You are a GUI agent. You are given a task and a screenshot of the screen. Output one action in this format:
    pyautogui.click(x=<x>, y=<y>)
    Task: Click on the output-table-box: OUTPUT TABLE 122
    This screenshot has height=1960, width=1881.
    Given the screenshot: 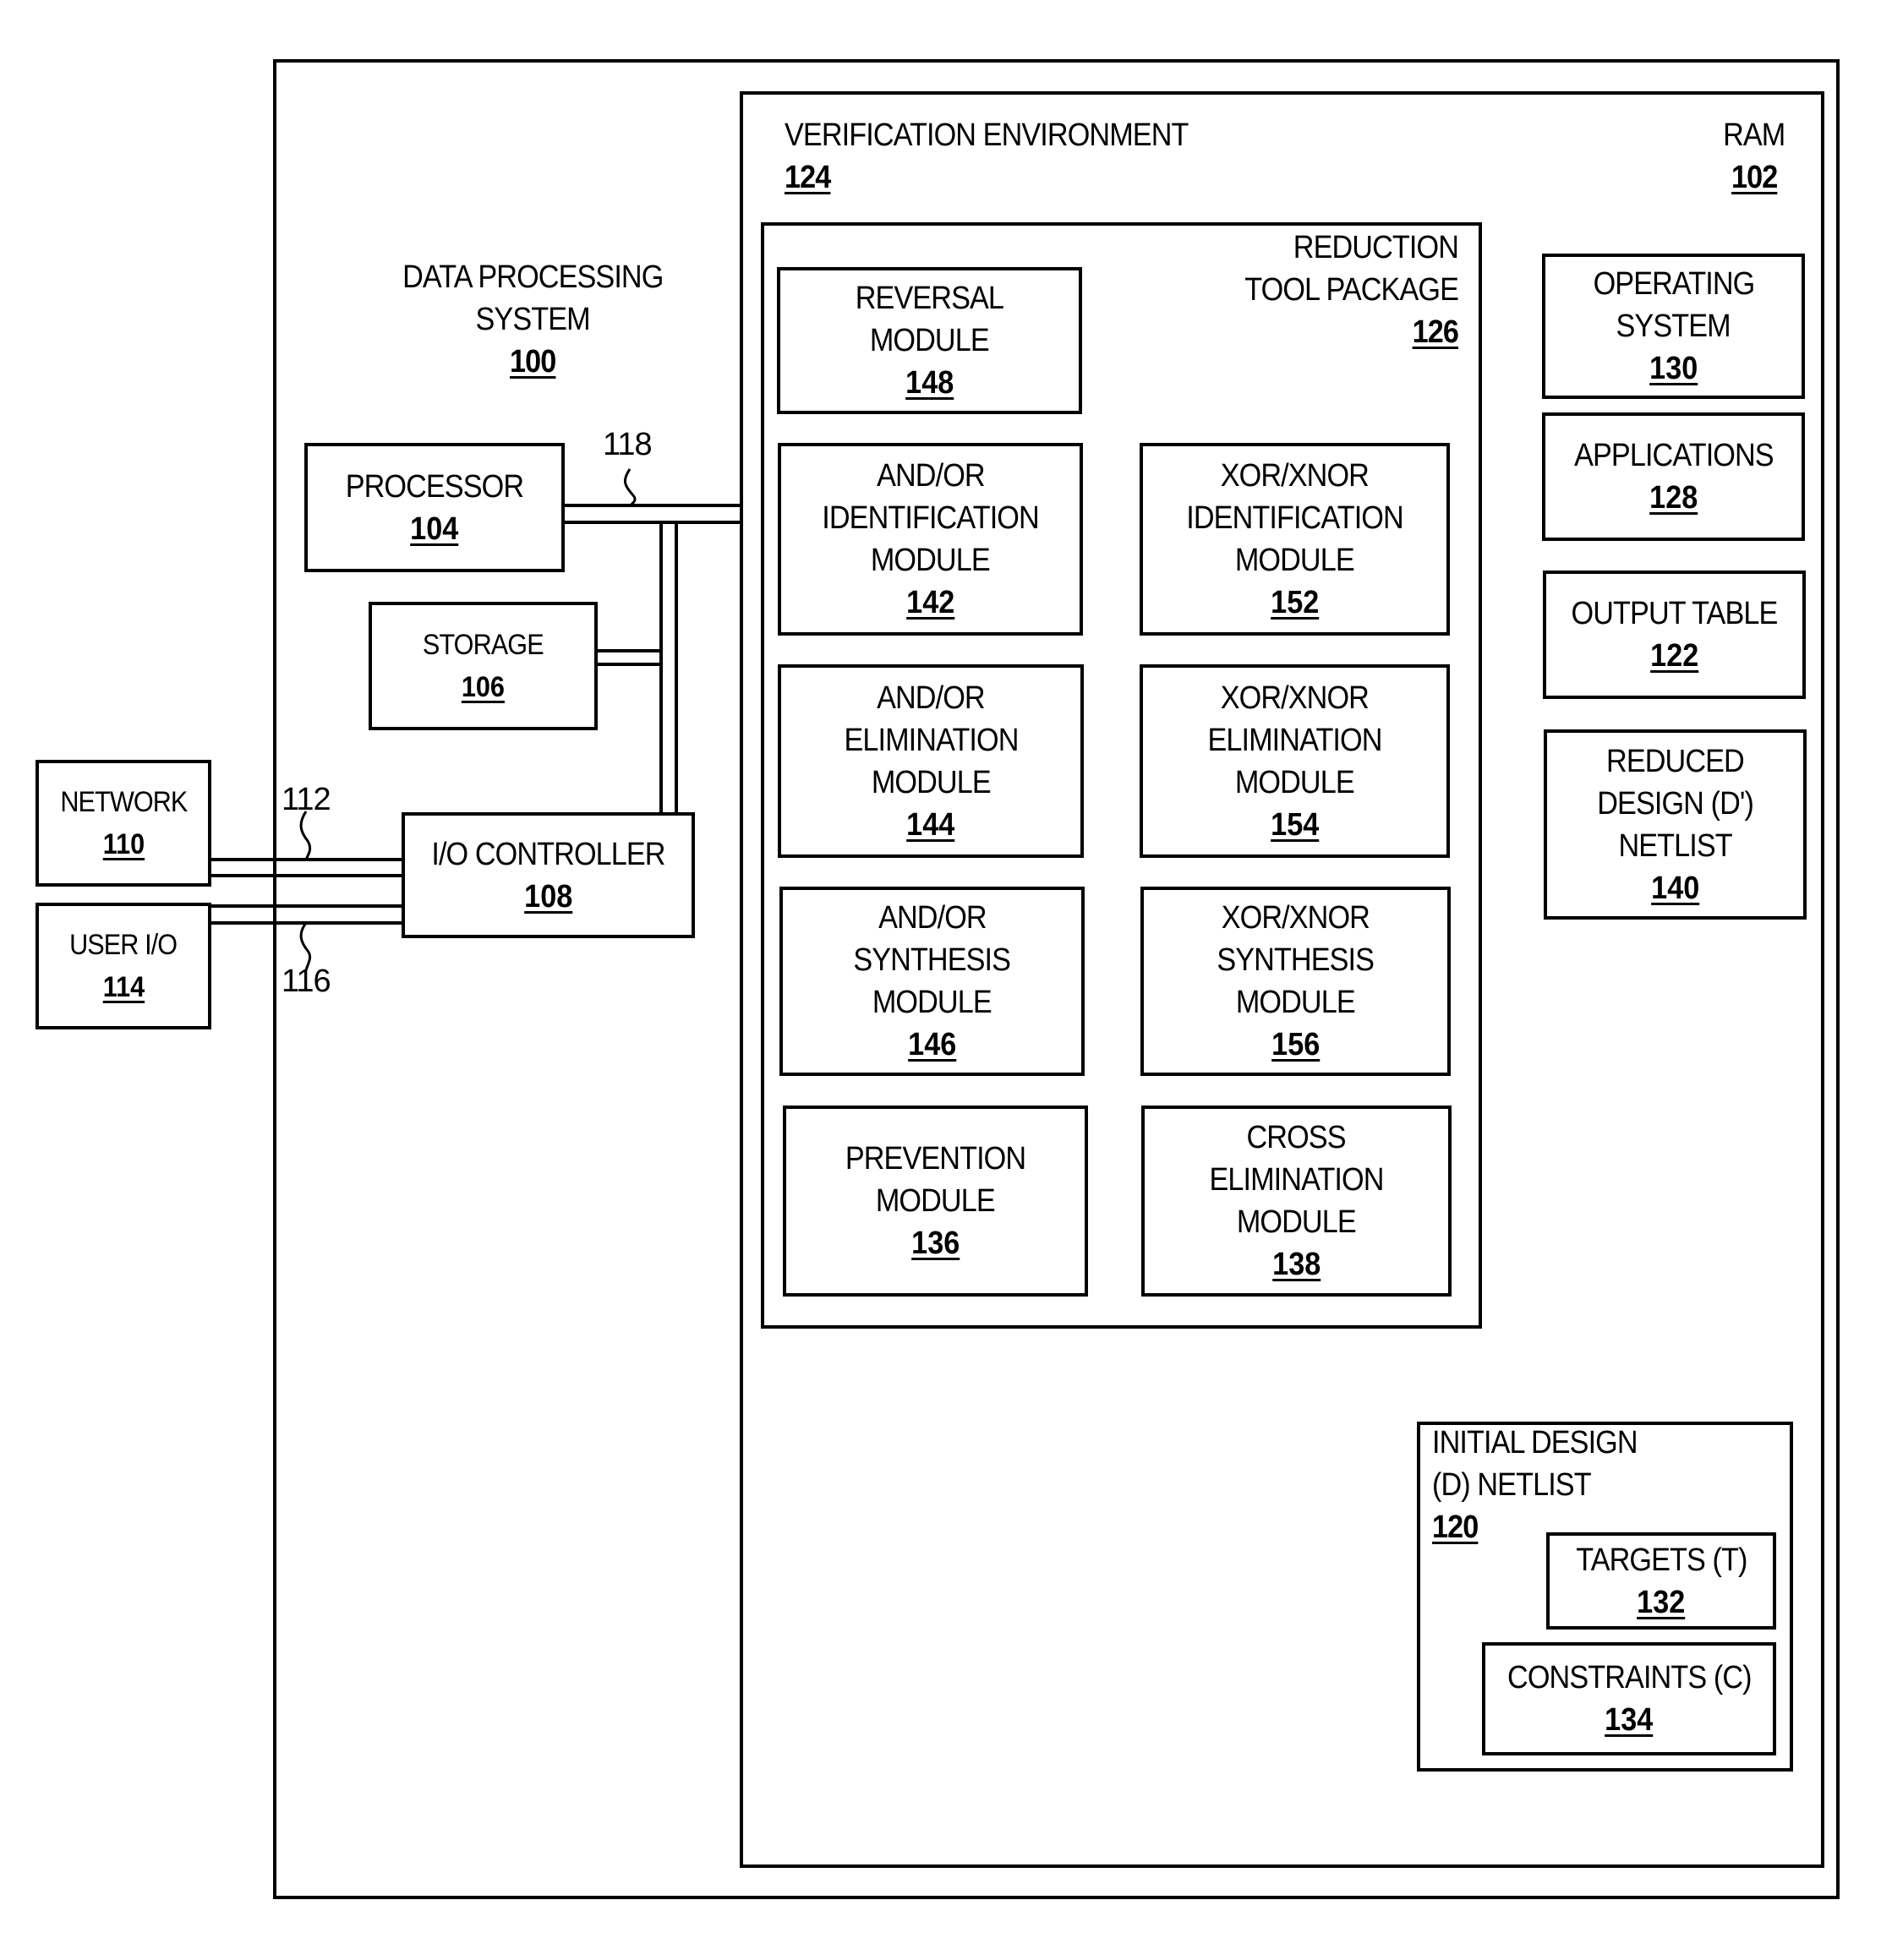 What is the action you would take?
    pyautogui.click(x=1675, y=635)
    